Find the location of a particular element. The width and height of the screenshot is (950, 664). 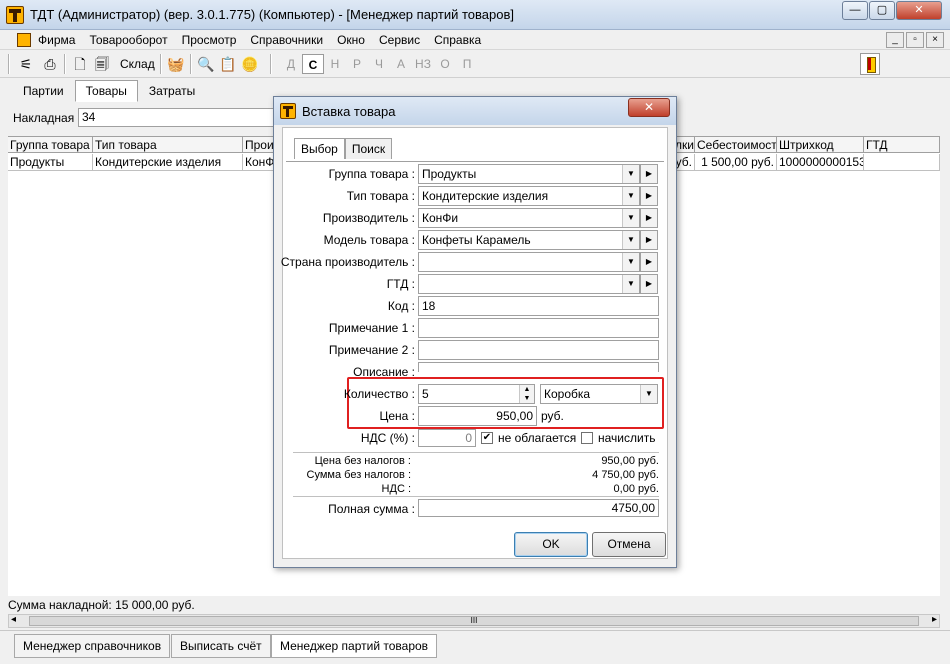

mdi-child-icon is located at coordinates (24, 40).